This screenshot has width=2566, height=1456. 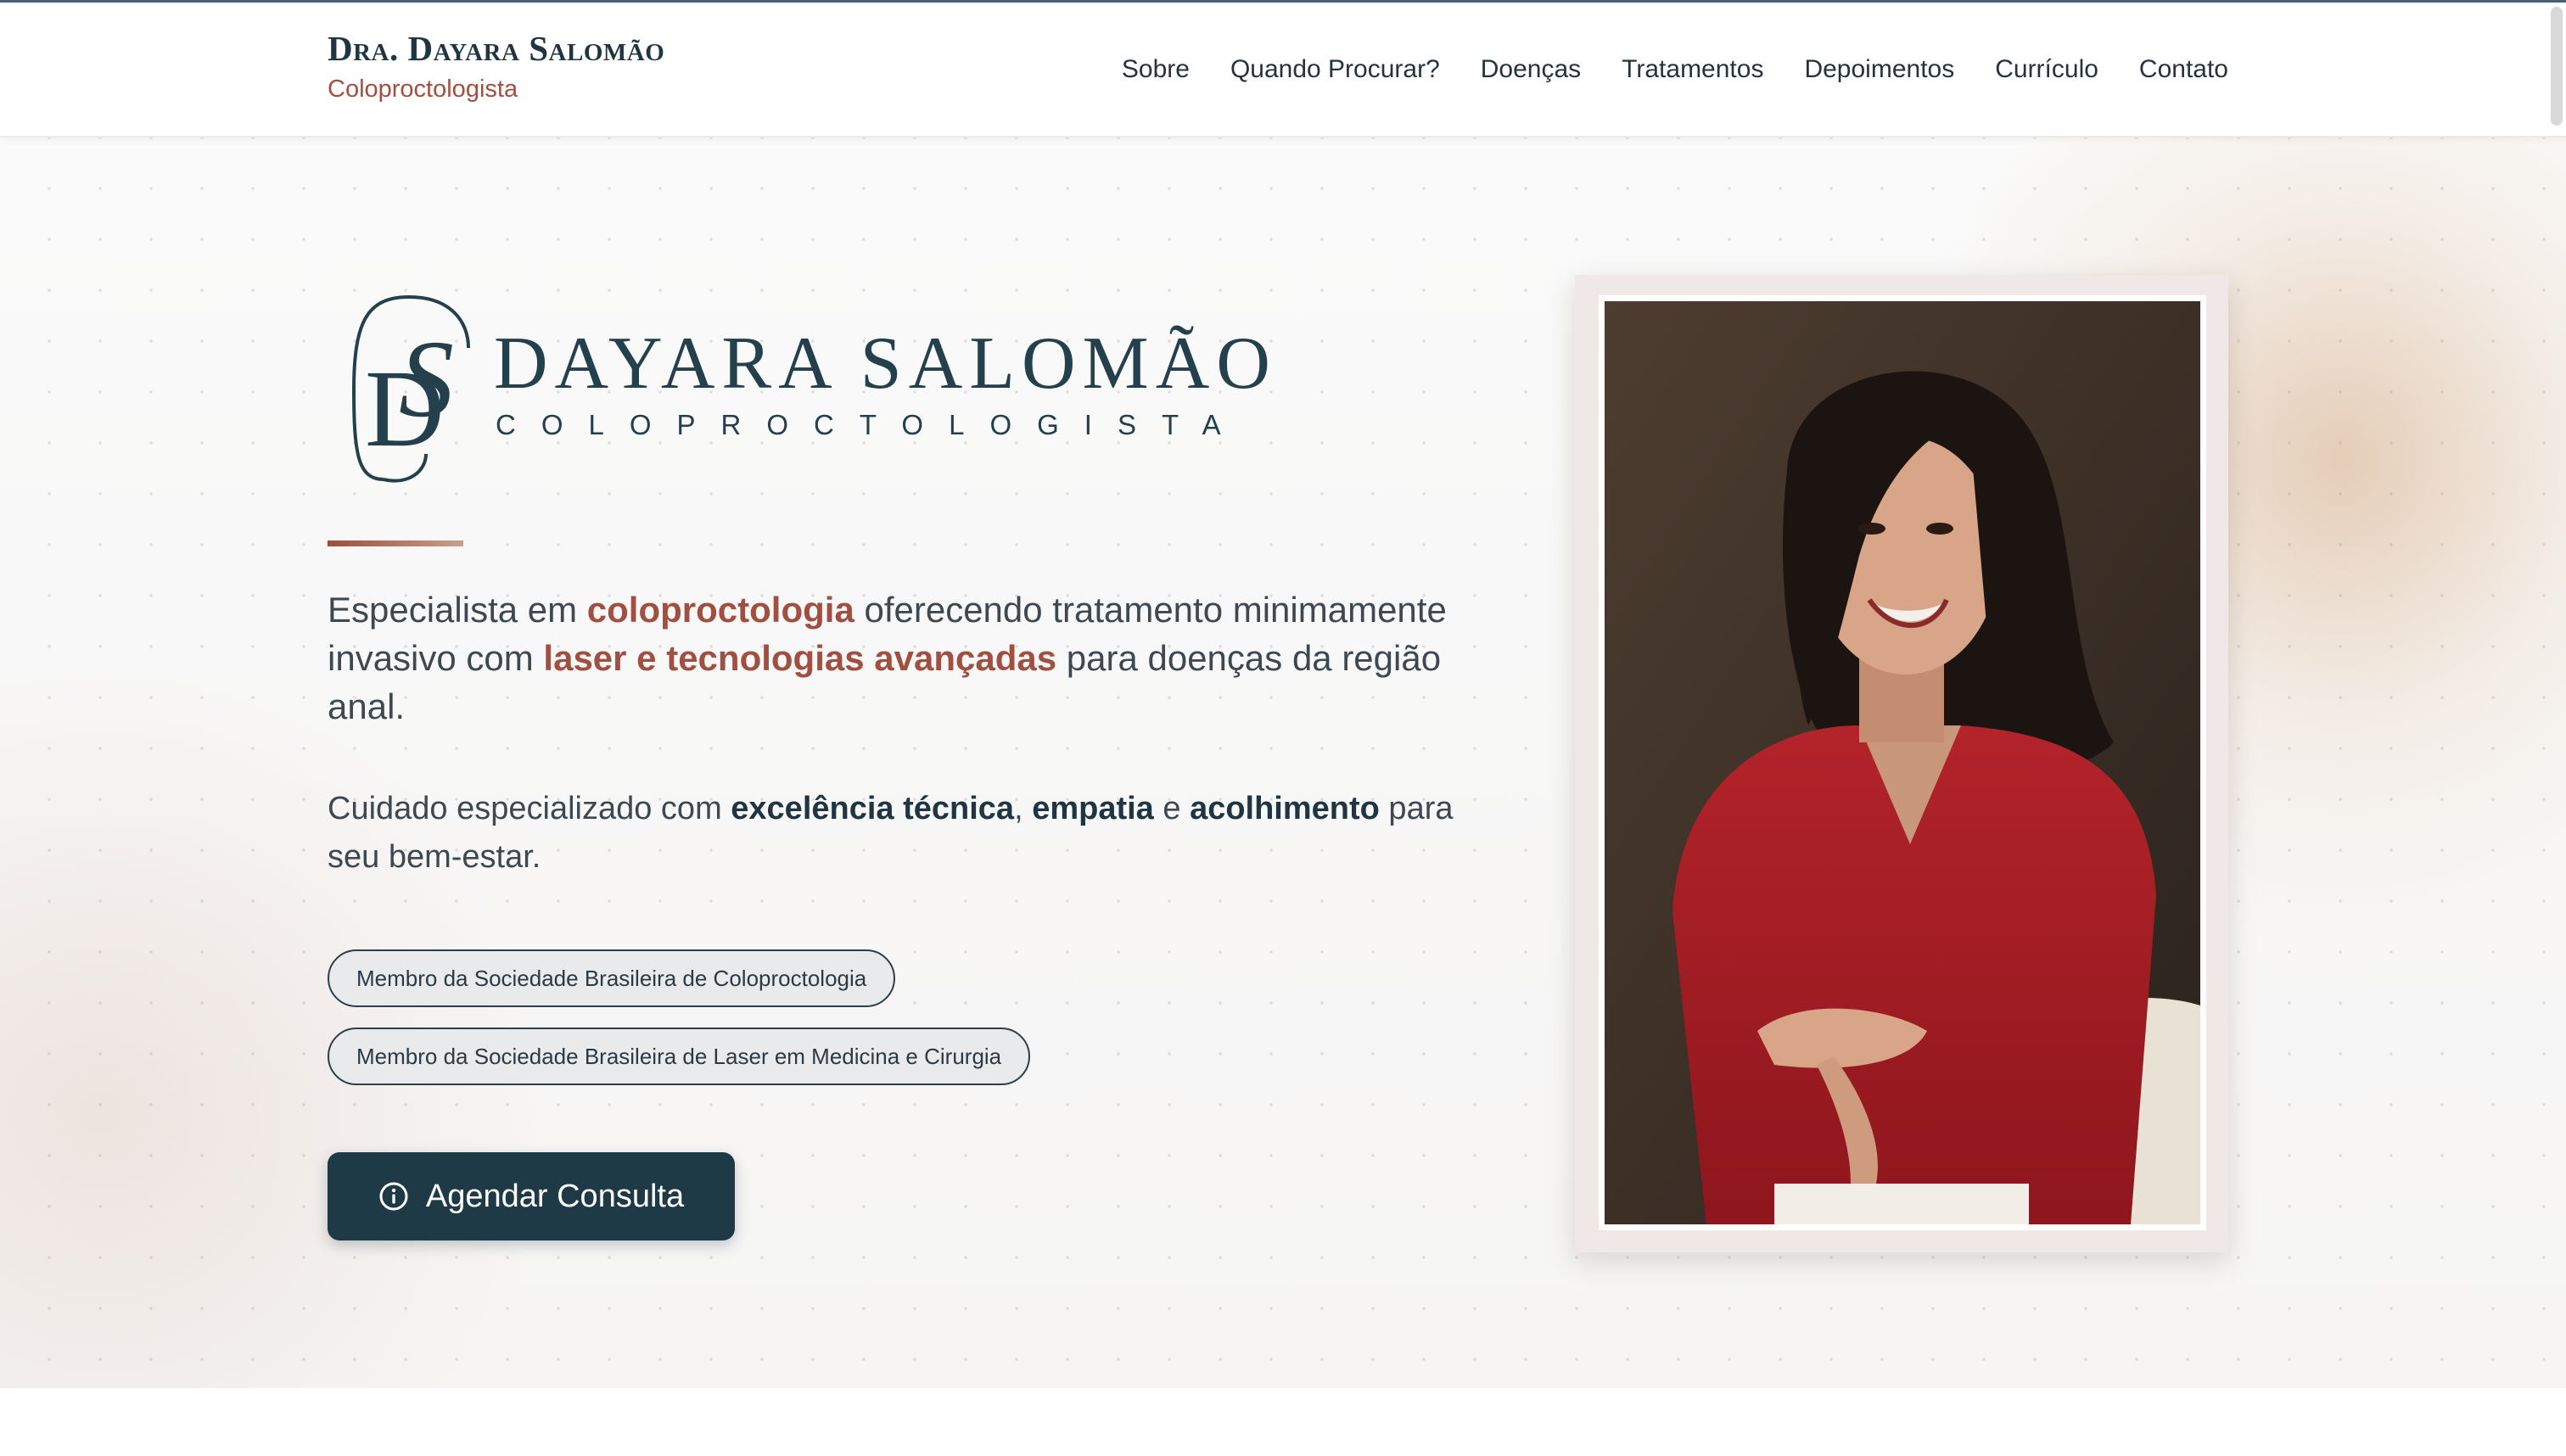 I want to click on accent-divider, so click(x=395, y=543).